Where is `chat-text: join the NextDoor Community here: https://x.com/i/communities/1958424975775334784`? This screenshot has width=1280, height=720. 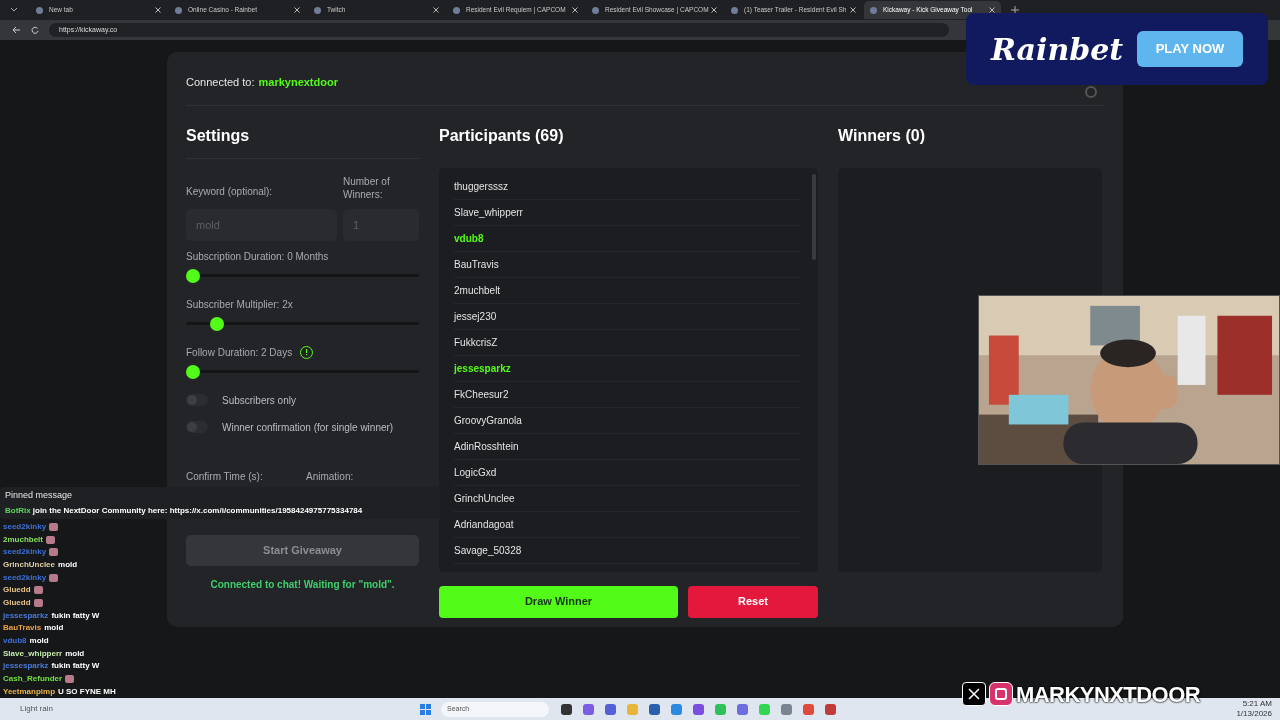
chat-text: join the NextDoor Community here: https://x.com/i/communities/1958424975775334784 is located at coordinates (197, 510).